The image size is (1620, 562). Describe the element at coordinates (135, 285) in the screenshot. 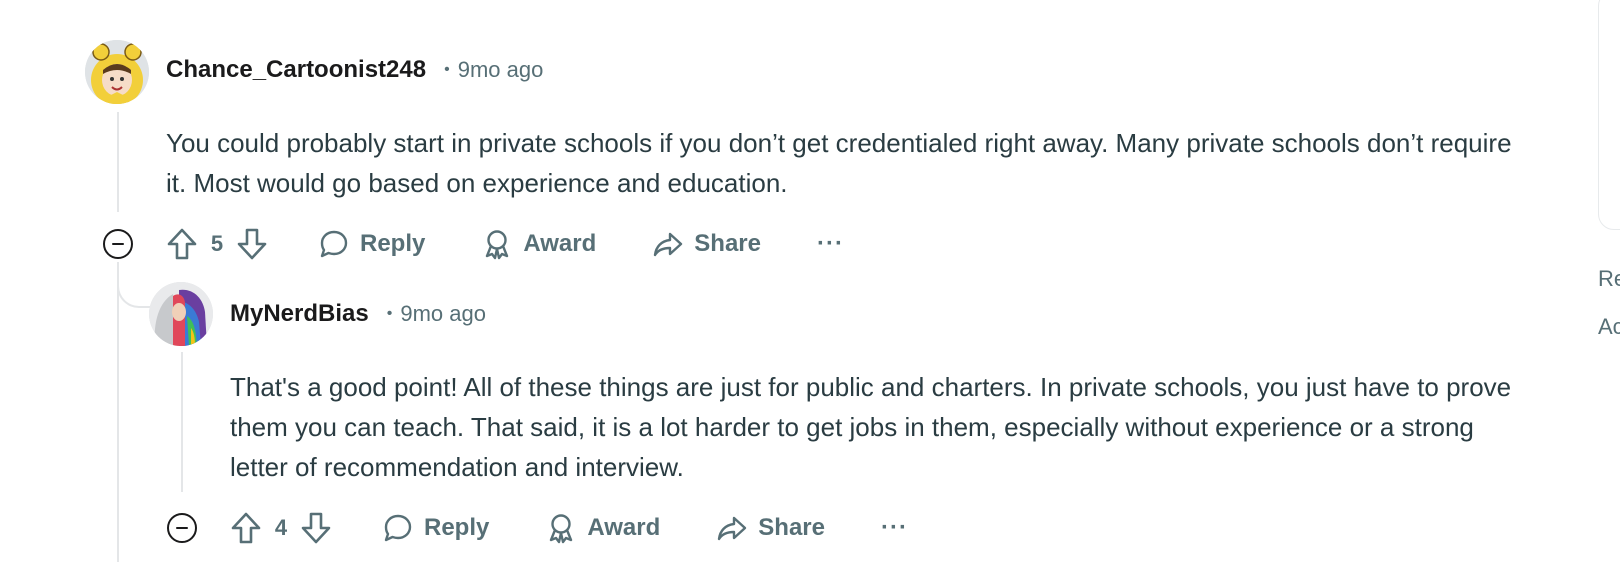

I see `thread-branch-curve` at that location.